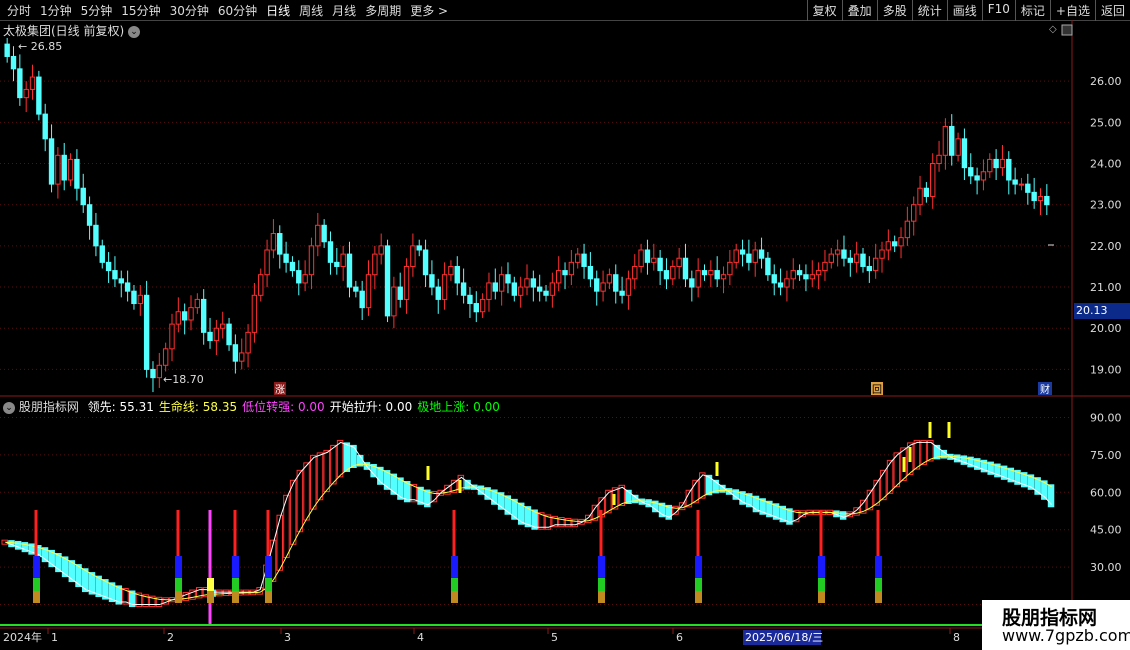 This screenshot has width=1130, height=650. I want to click on x-tick-label: 5, so click(554, 637).